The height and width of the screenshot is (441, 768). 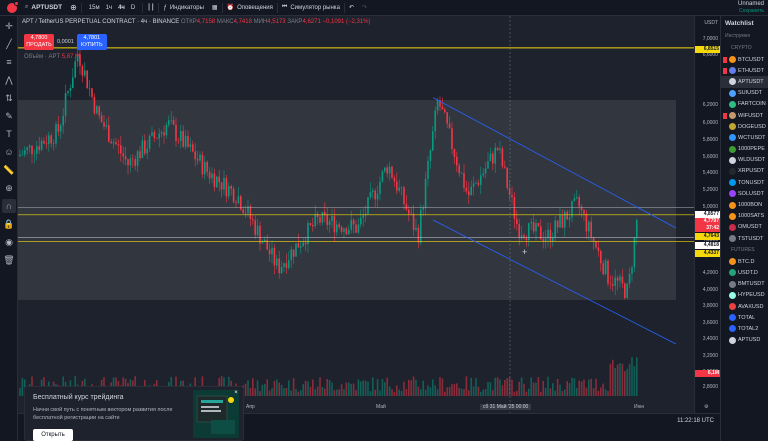 I want to click on text-tool-icon: T, so click(x=9, y=134).